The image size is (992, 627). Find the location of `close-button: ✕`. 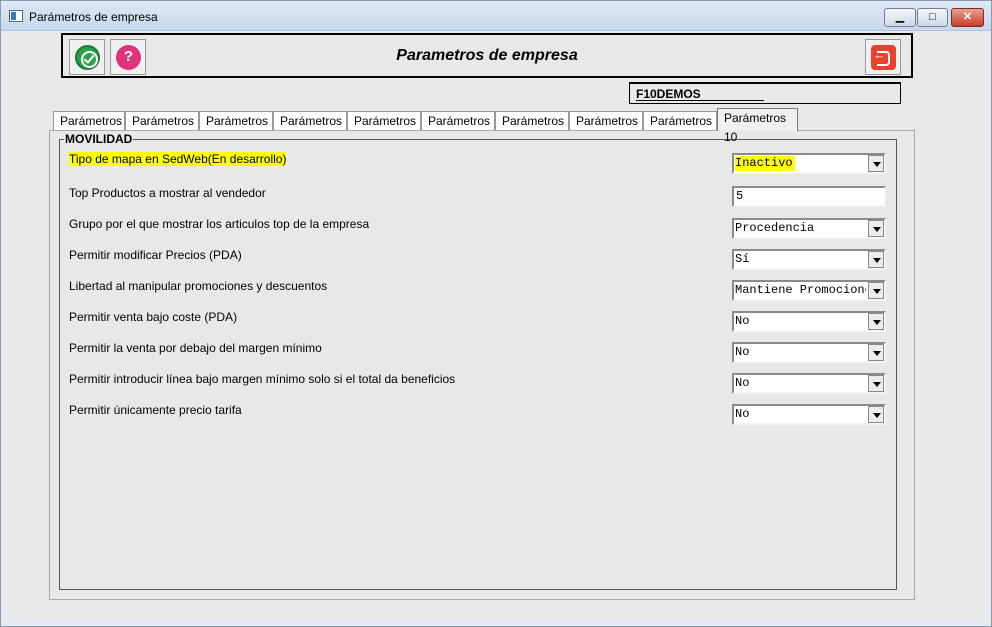

close-button: ✕ is located at coordinates (967, 17).